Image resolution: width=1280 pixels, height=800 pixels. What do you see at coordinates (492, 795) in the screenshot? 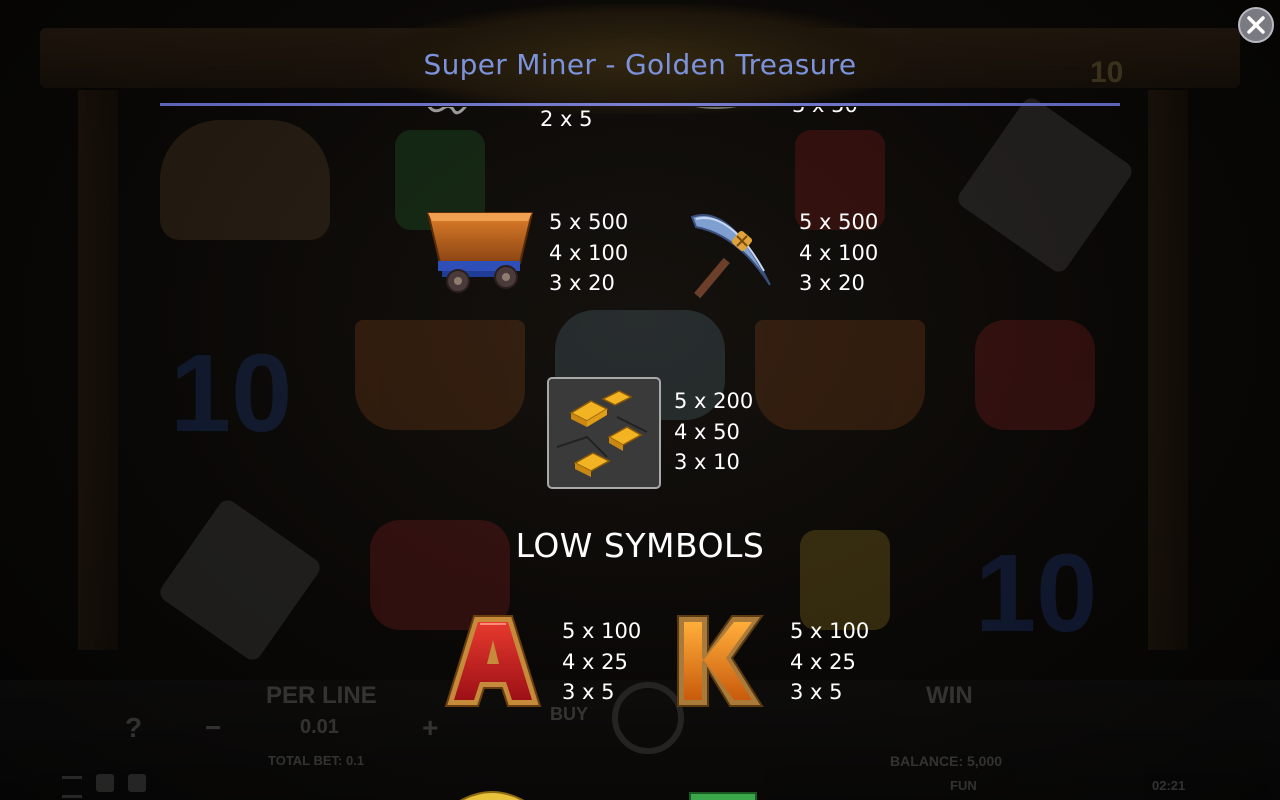
I see `letter-q-icon` at bounding box center [492, 795].